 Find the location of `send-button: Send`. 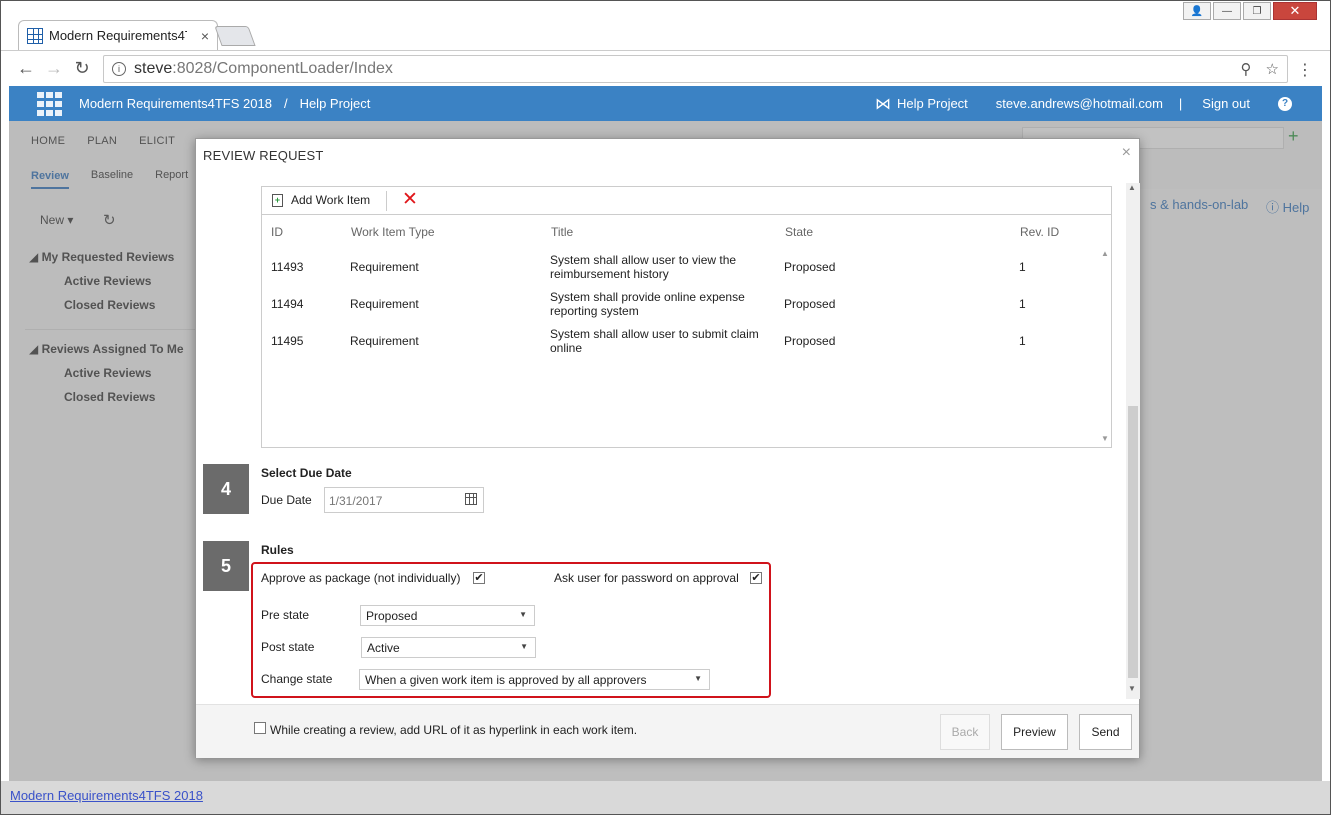

send-button: Send is located at coordinates (1105, 732).